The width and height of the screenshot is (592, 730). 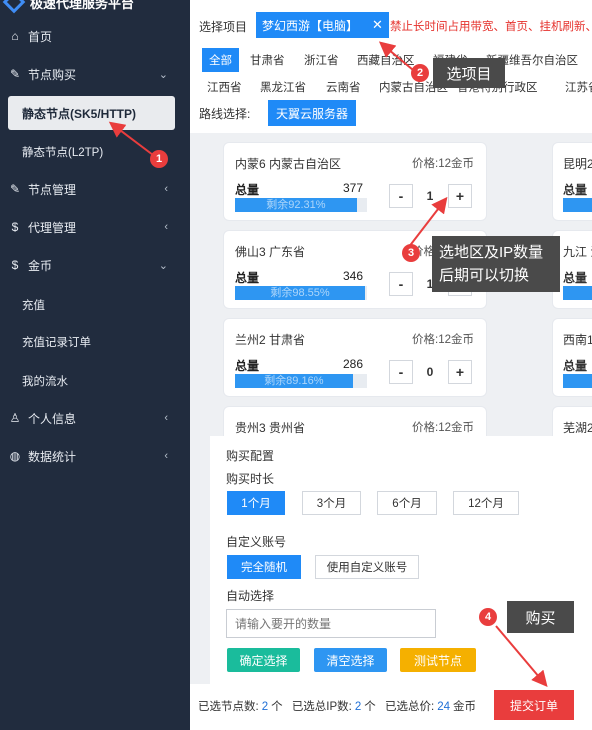 What do you see at coordinates (224, 87) in the screenshot?
I see `province-option: 江西省` at bounding box center [224, 87].